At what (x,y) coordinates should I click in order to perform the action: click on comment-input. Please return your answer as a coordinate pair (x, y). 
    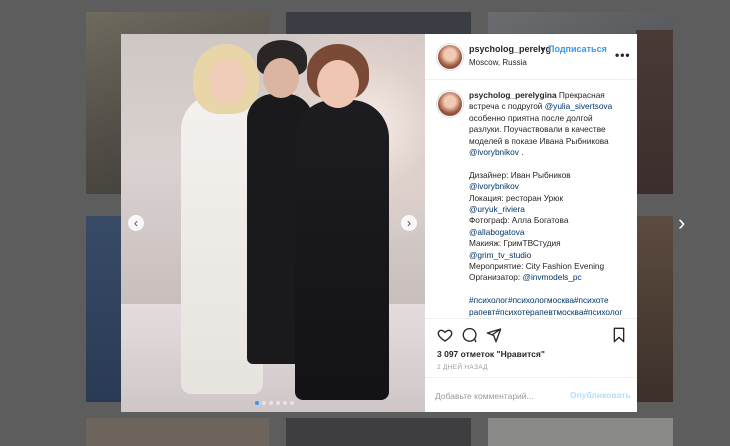
    Looking at the image, I should click on (500, 396).